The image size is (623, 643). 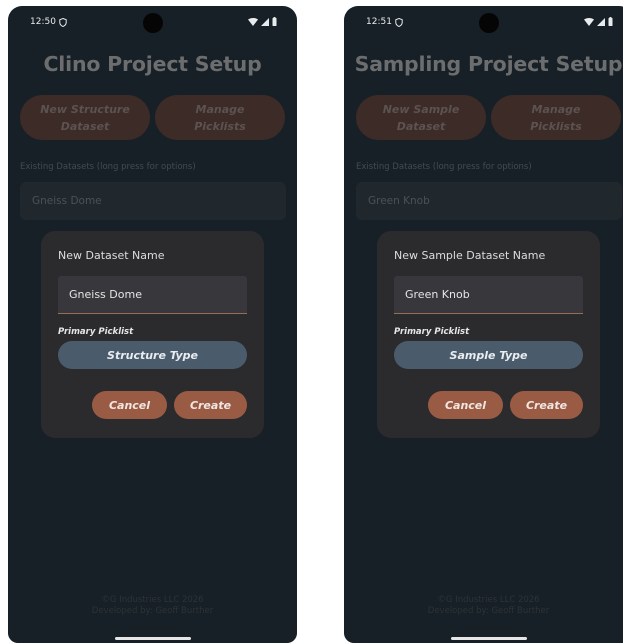 I want to click on page-title: Sampling Project Setup, so click(x=488, y=64).